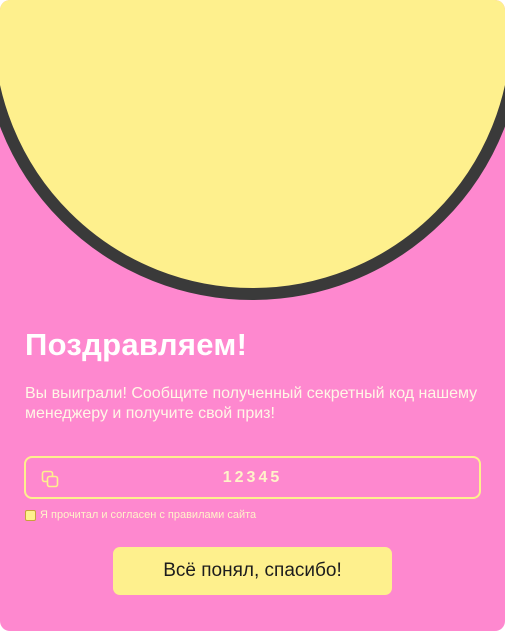 The width and height of the screenshot is (505, 631). I want to click on secret-code-value: 12345, so click(252, 477).